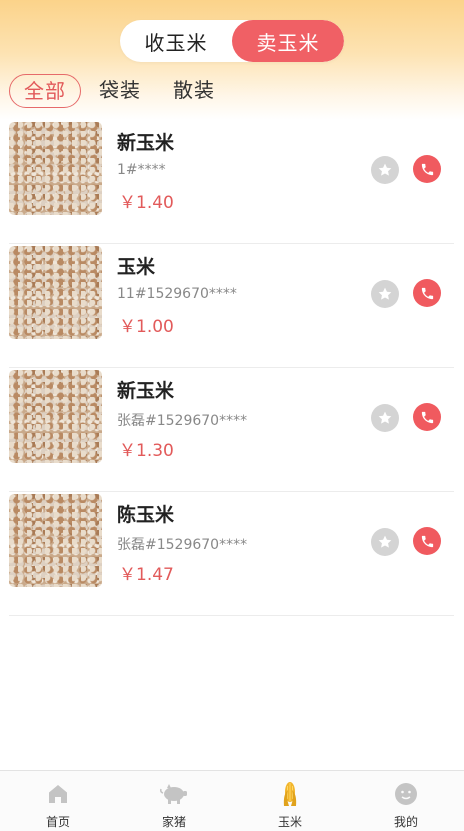 The height and width of the screenshot is (831, 464). Describe the element at coordinates (231, 554) in the screenshot. I see `list-item: 陈玉米 张磊#1529670**** ￥1.47` at that location.